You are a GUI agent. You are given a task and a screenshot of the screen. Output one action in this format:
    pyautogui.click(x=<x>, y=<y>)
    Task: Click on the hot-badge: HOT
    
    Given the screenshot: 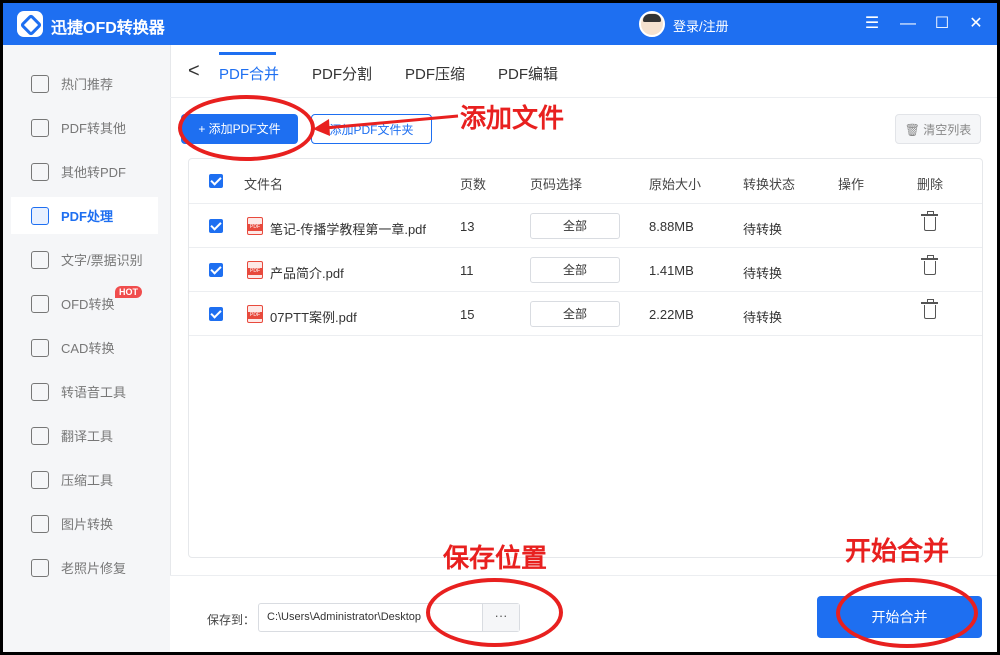 What is the action you would take?
    pyautogui.click(x=128, y=292)
    